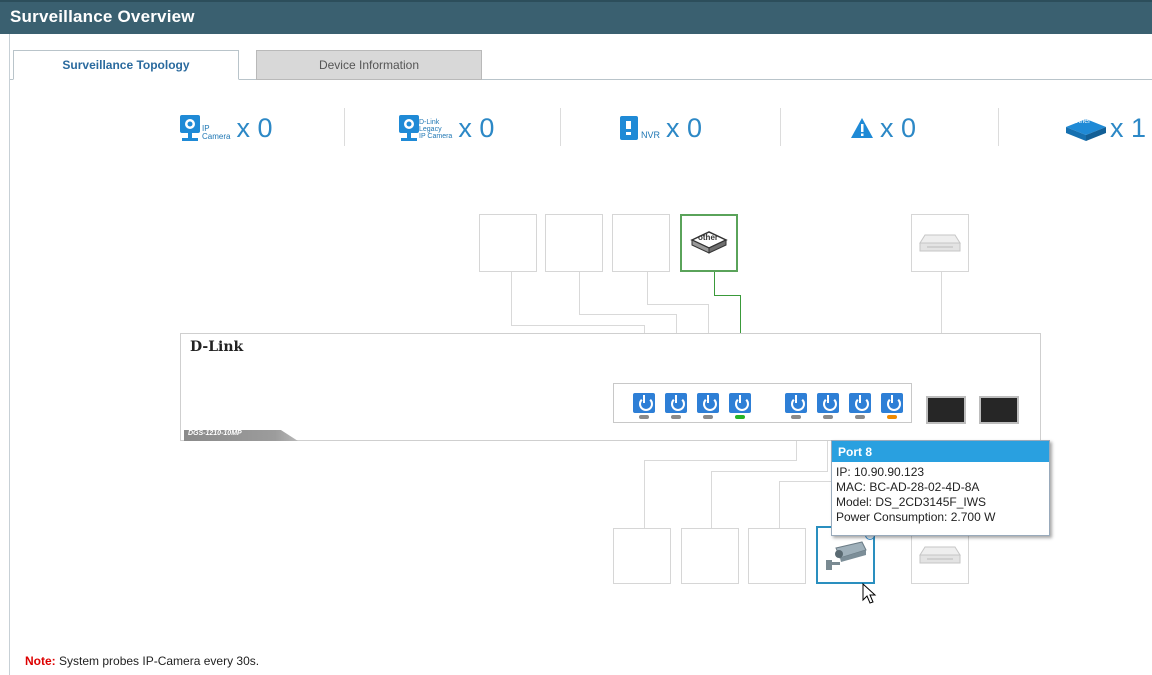  I want to click on tab-device-information: Device Information, so click(369, 65).